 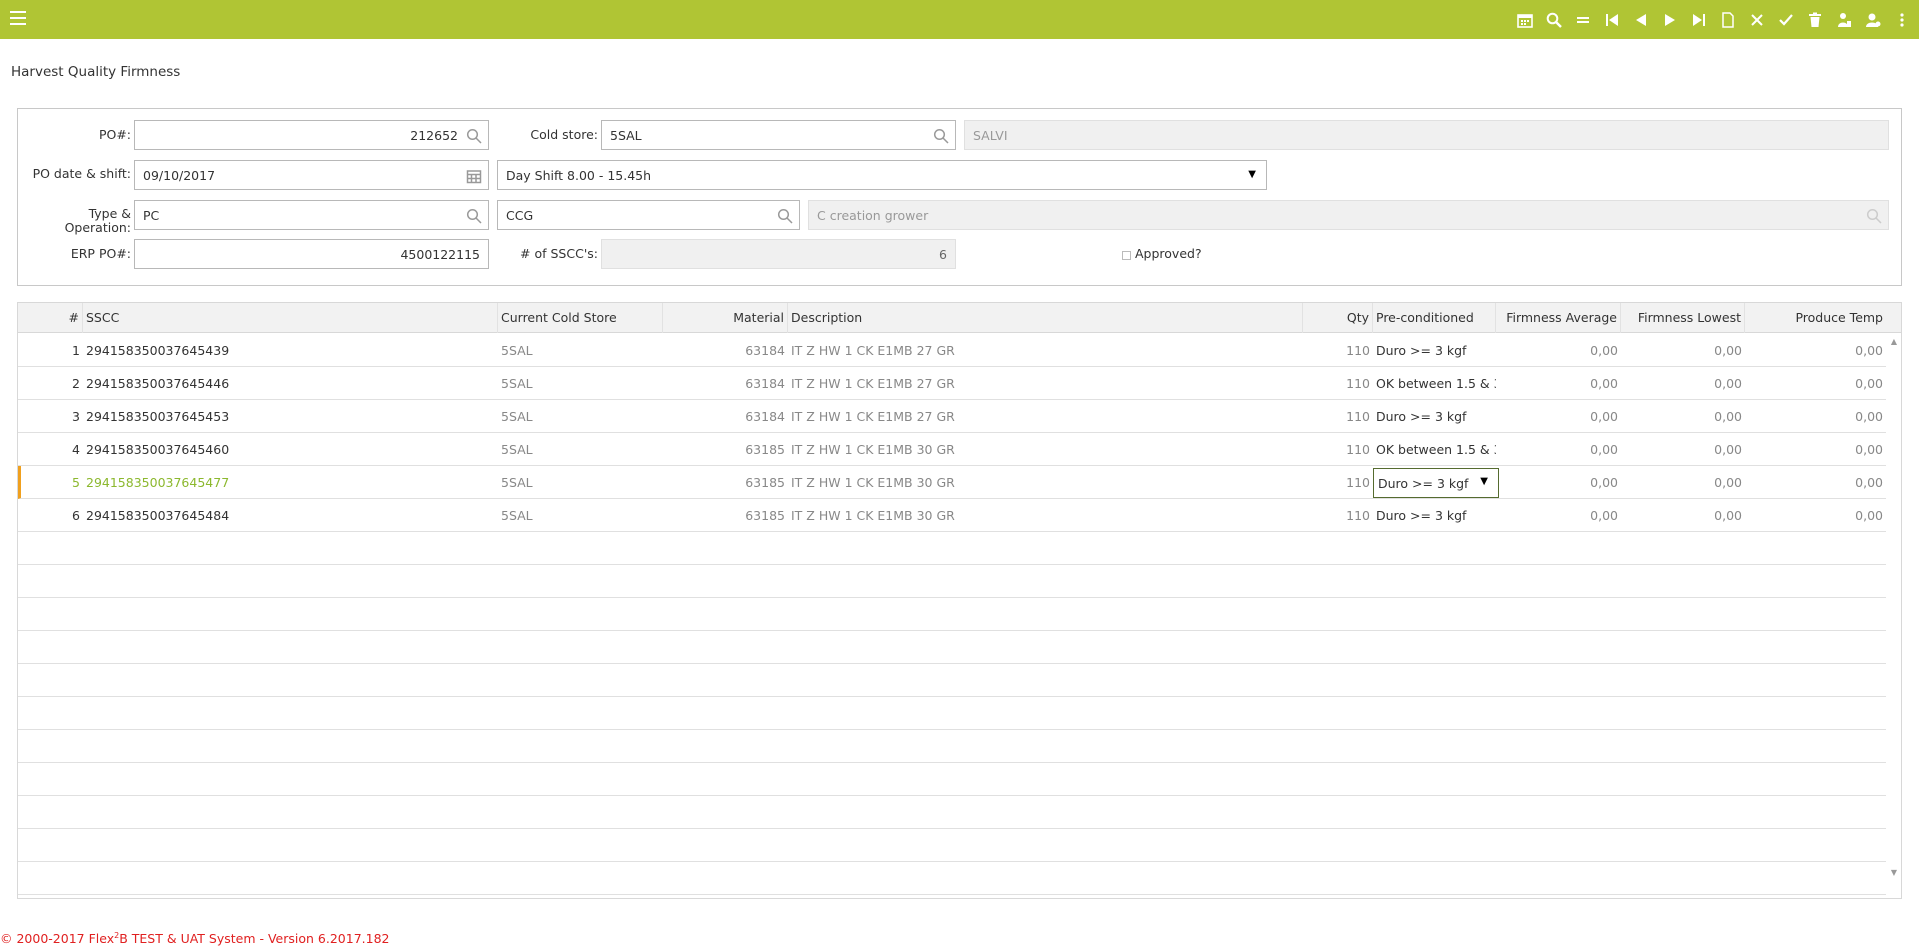 What do you see at coordinates (1872, 20) in the screenshot?
I see `user-settings-icon` at bounding box center [1872, 20].